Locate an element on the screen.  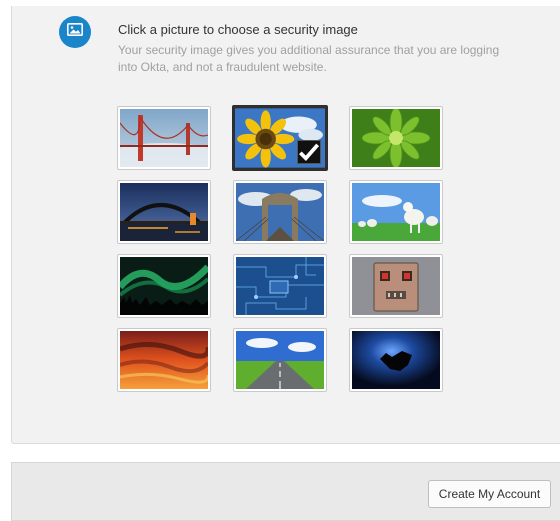
open-road-photo is located at coordinates (280, 360).